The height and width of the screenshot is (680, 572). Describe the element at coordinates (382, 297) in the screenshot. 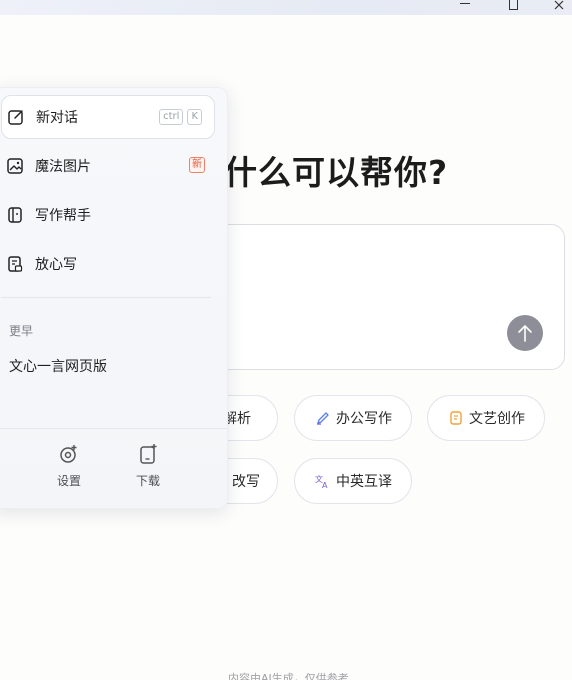

I see `chat-input-box` at that location.